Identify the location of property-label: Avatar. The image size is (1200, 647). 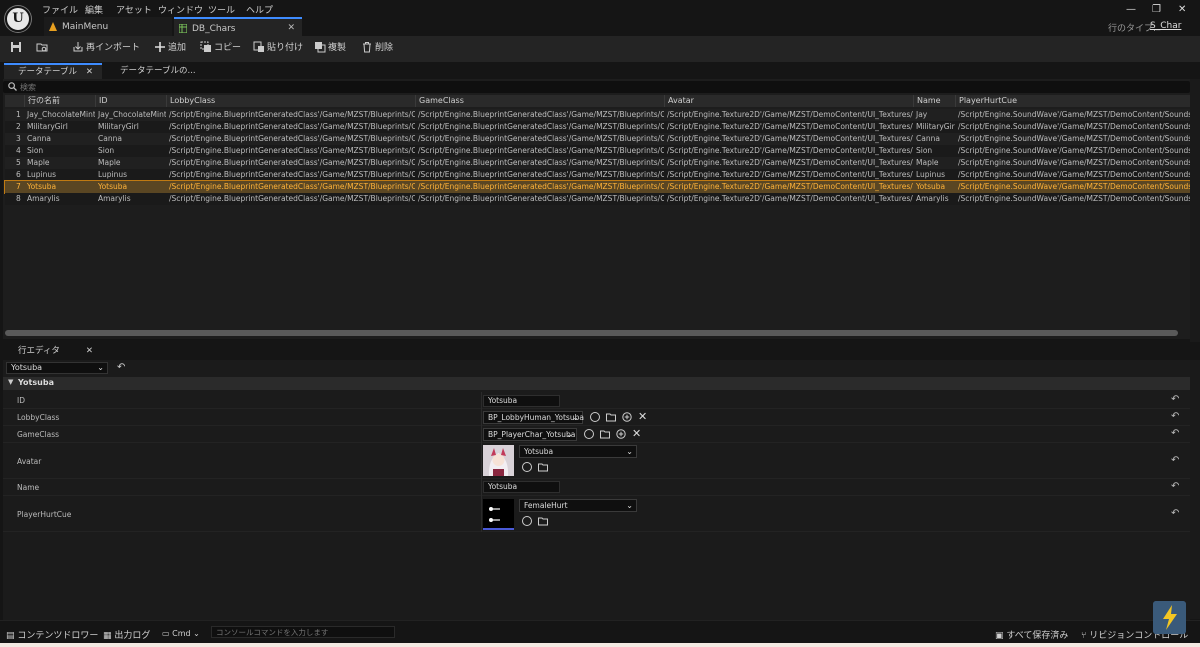
(29, 461).